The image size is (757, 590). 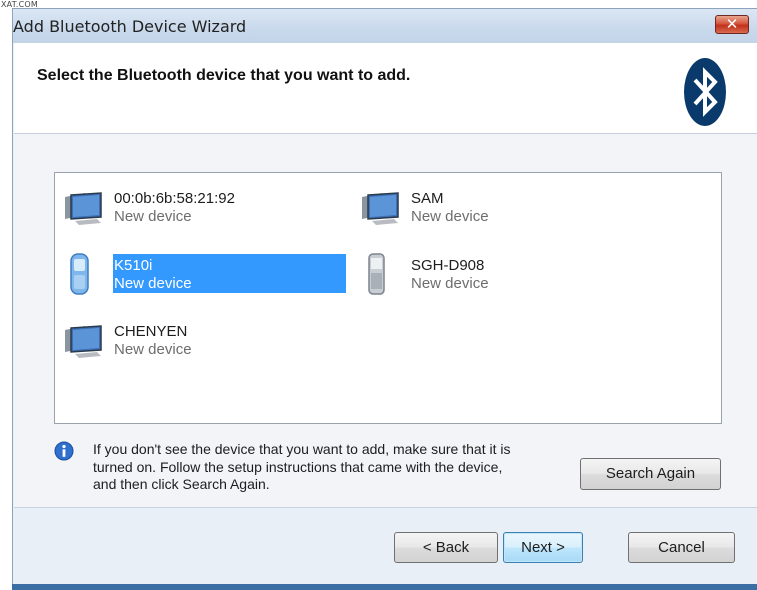 What do you see at coordinates (130, 26) in the screenshot?
I see `window-title: Add Bluetooth Device Wizard` at bounding box center [130, 26].